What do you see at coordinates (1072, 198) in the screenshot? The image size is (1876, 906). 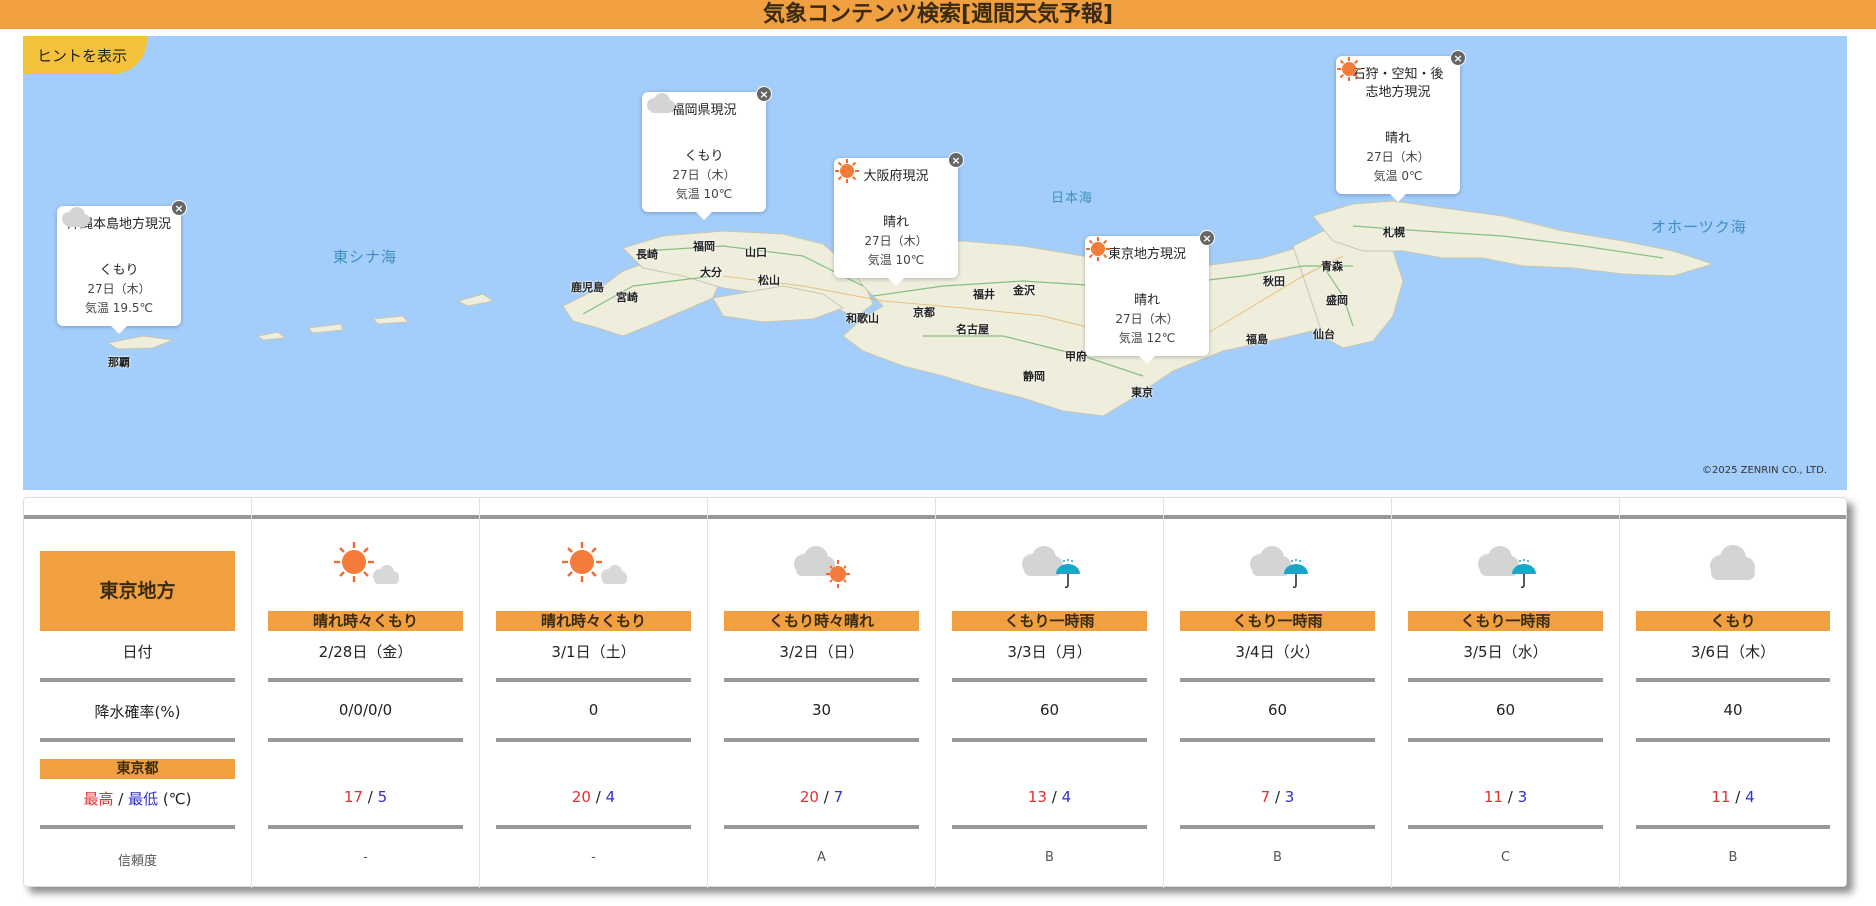 I see `sea-label-japan-sea: 日本海` at bounding box center [1072, 198].